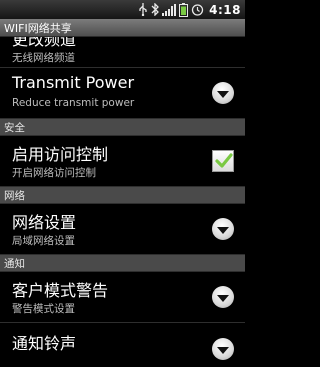  I want to click on bluetooth-icon, so click(155, 10).